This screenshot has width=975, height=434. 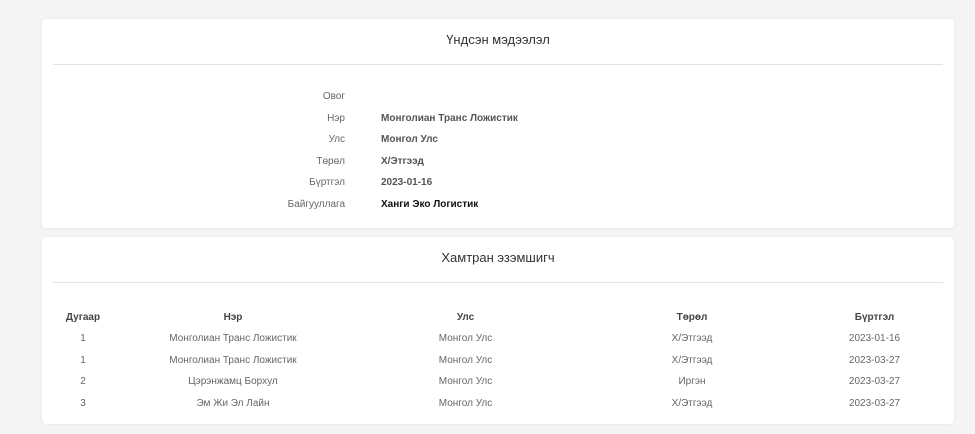 I want to click on table-header-row: Дугаар Нэр Улс Төрөл Бүртгэл, so click(x=498, y=317).